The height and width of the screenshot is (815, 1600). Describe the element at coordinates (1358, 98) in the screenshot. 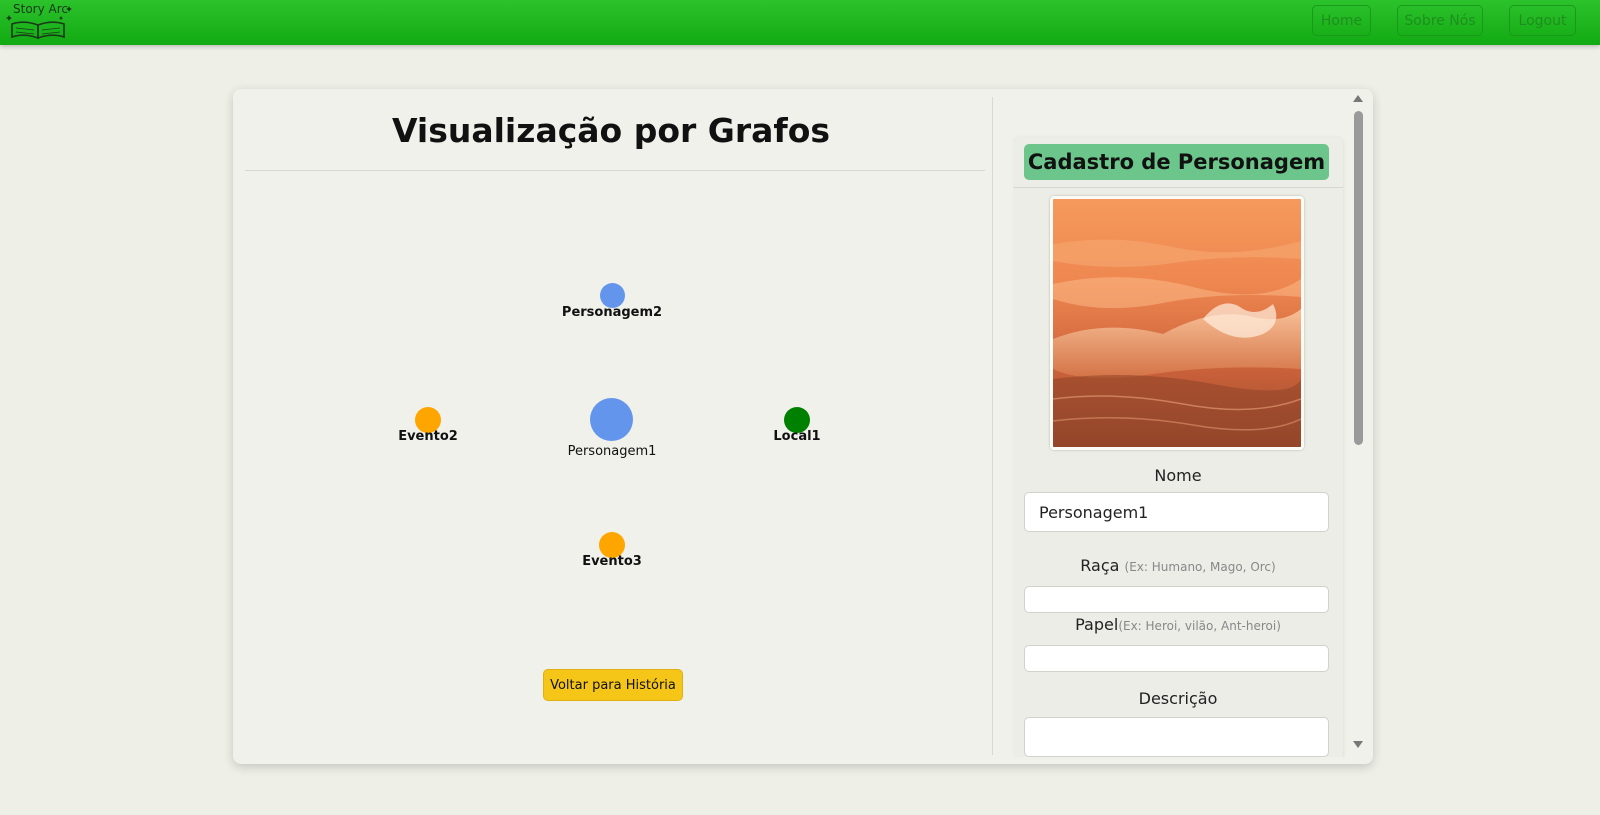

I see `scroll-up-icon` at that location.